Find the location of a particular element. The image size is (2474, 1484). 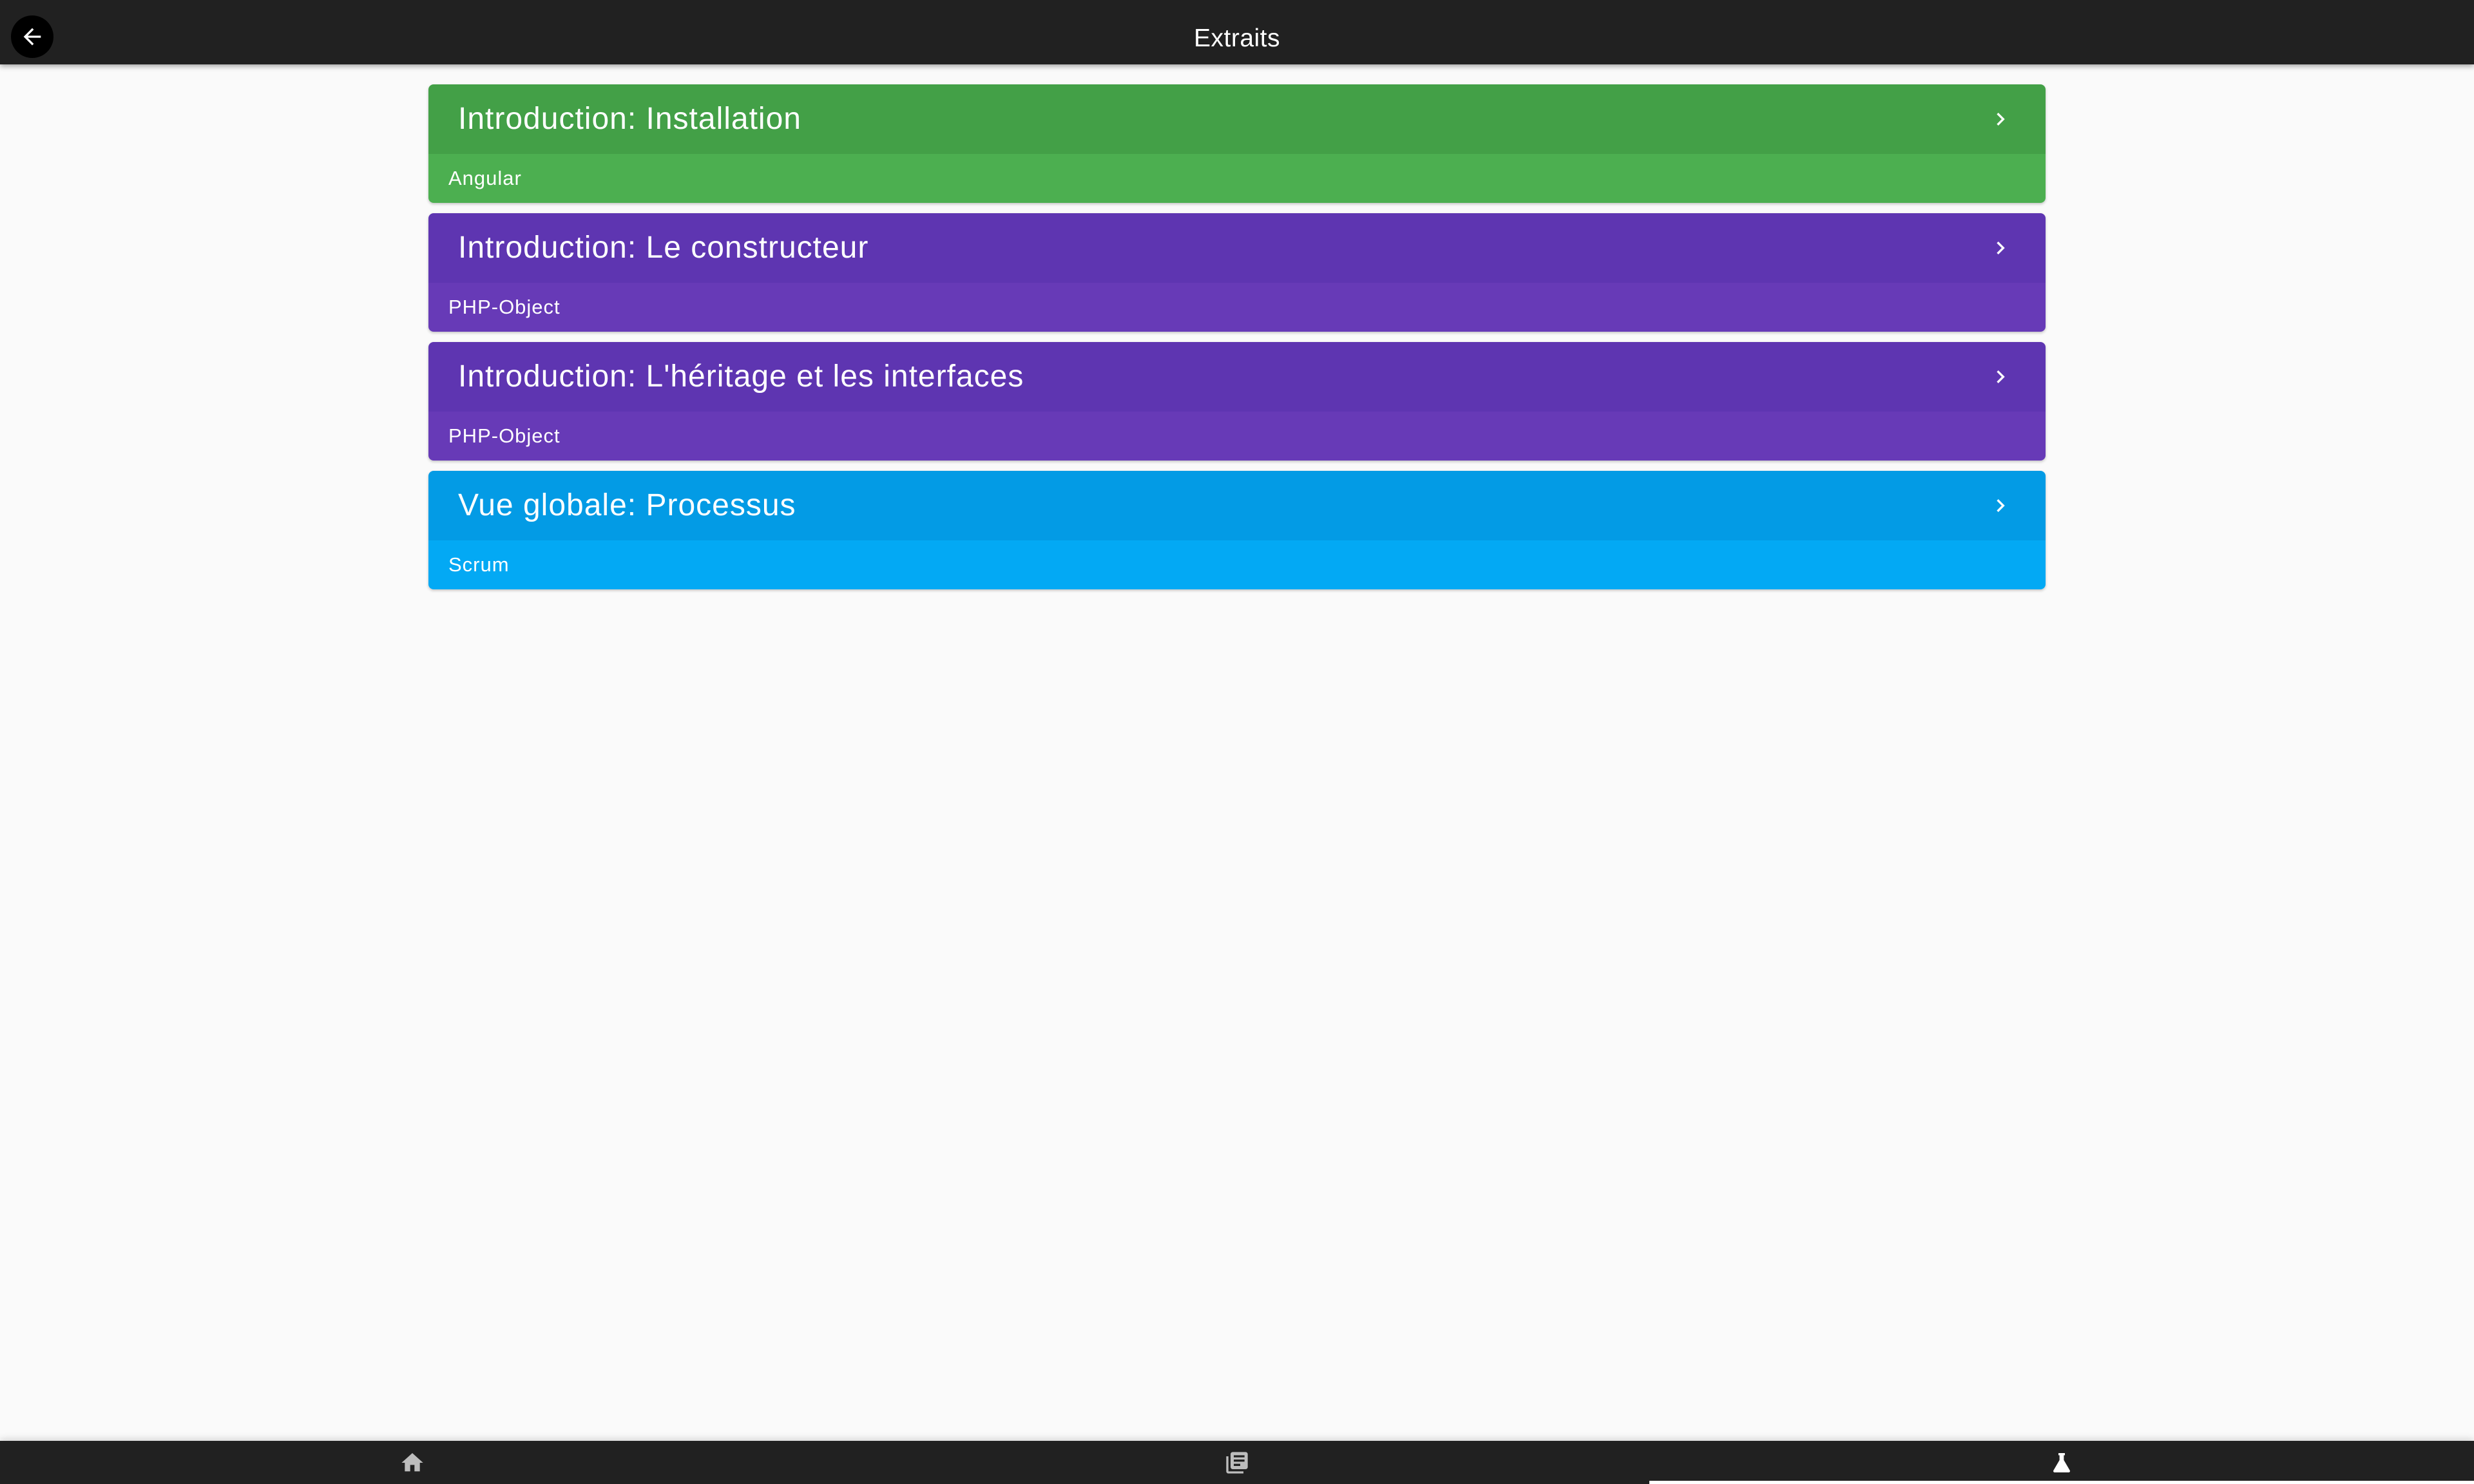

card-subtitle: Scrum is located at coordinates (1237, 564).